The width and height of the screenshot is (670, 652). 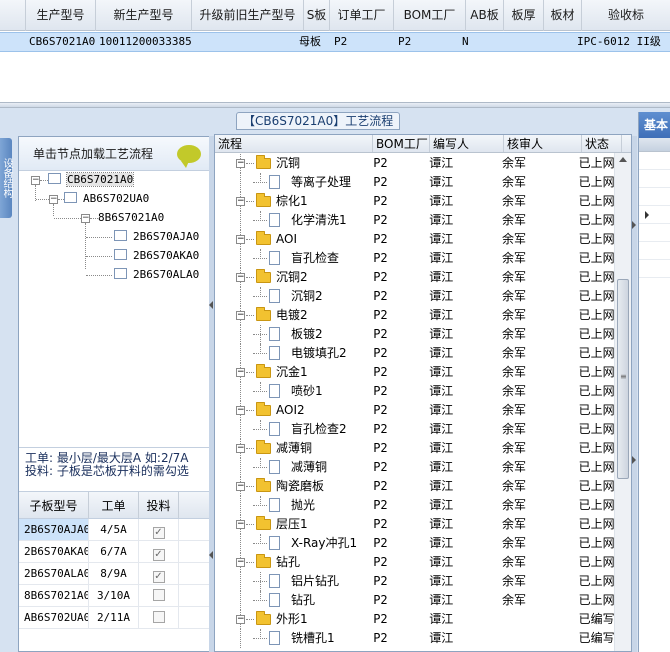 I want to click on col-thickness: 板厚, so click(x=524, y=15).